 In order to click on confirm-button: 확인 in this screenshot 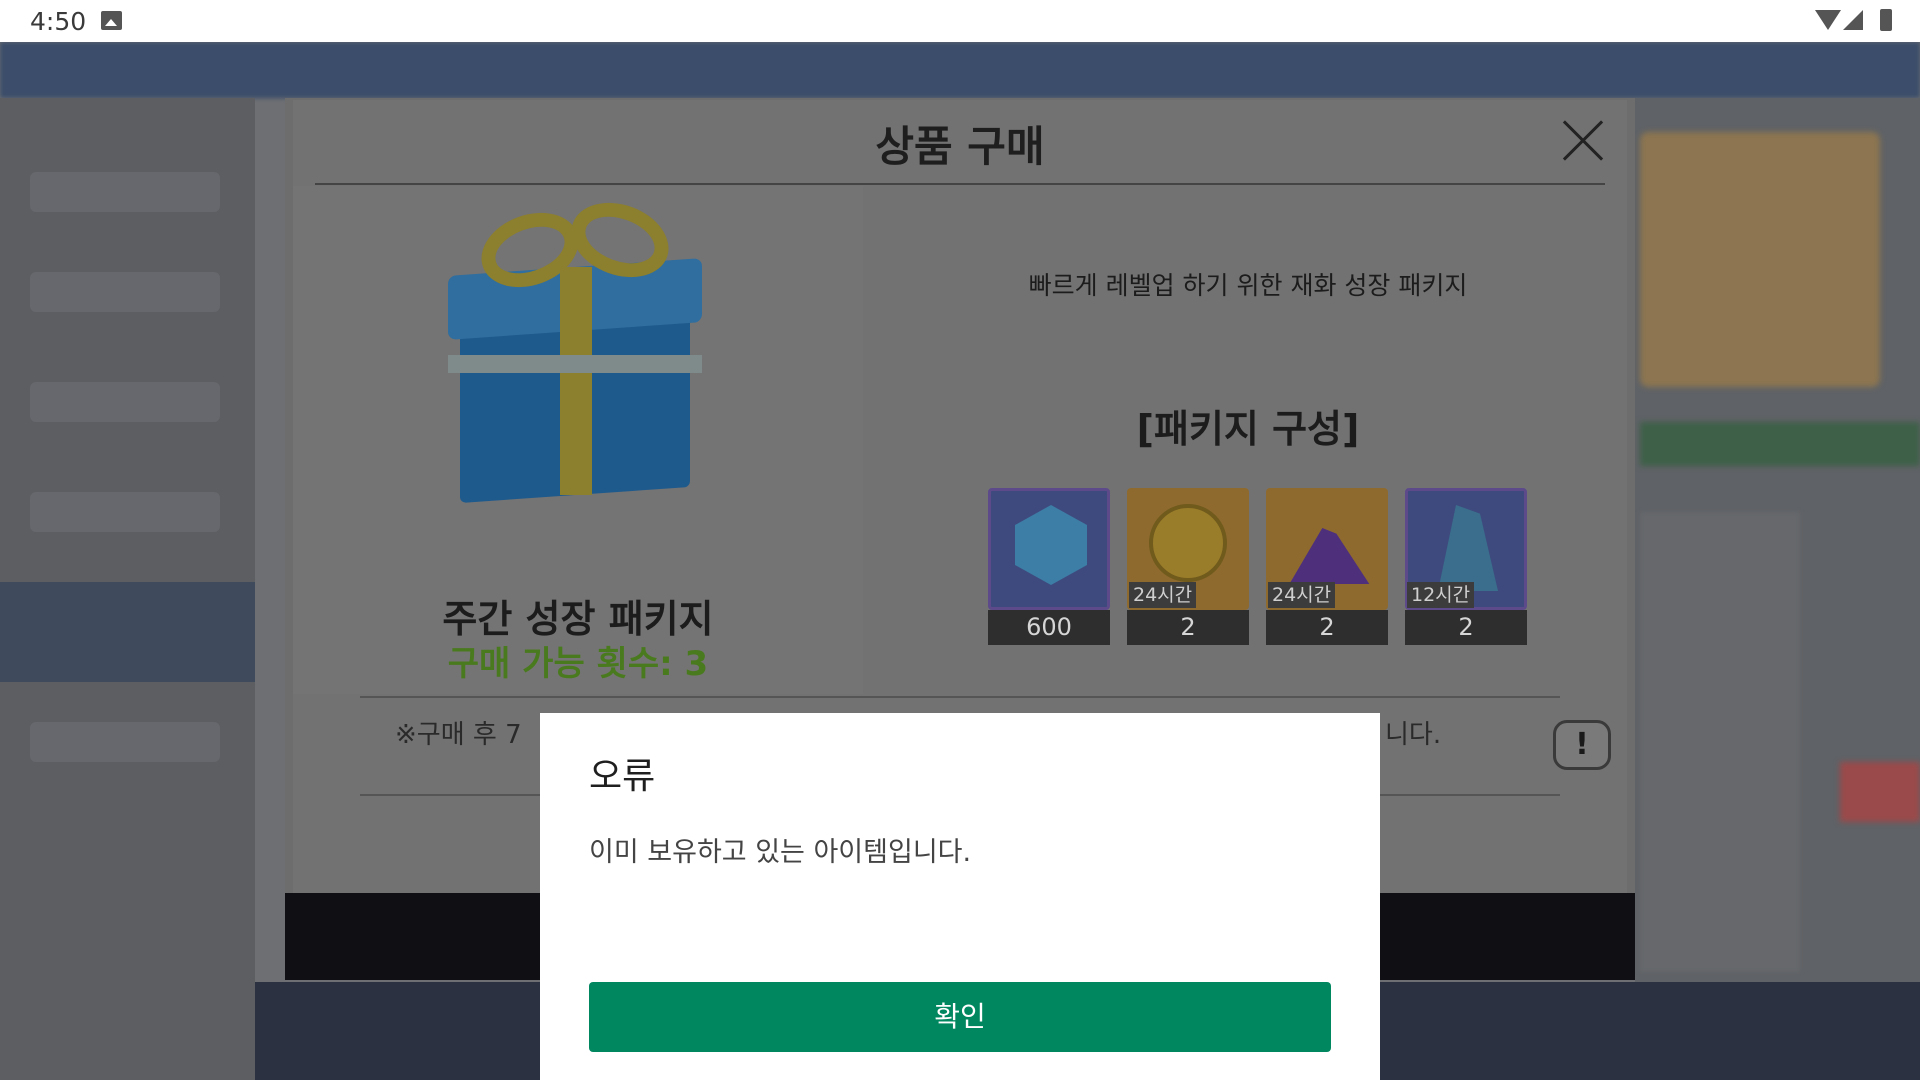, I will do `click(960, 1017)`.